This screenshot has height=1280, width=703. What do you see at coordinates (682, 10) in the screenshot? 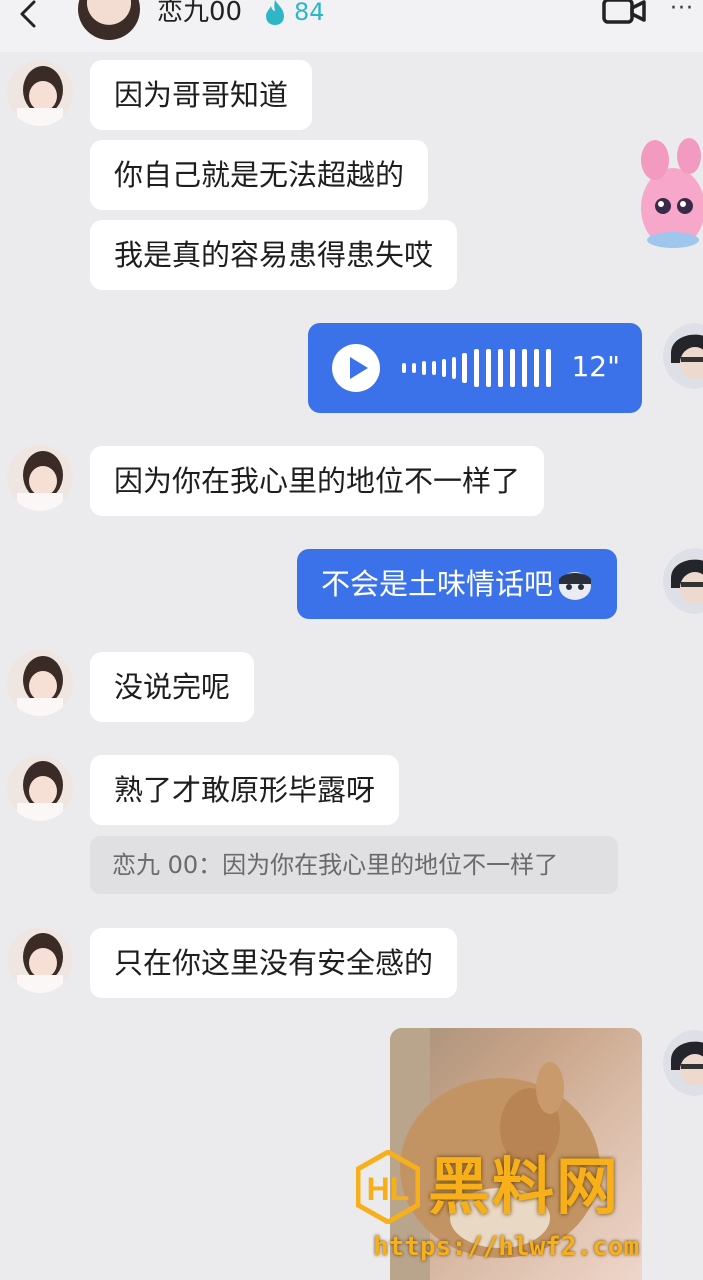
I see `more-options-icon: ···` at bounding box center [682, 10].